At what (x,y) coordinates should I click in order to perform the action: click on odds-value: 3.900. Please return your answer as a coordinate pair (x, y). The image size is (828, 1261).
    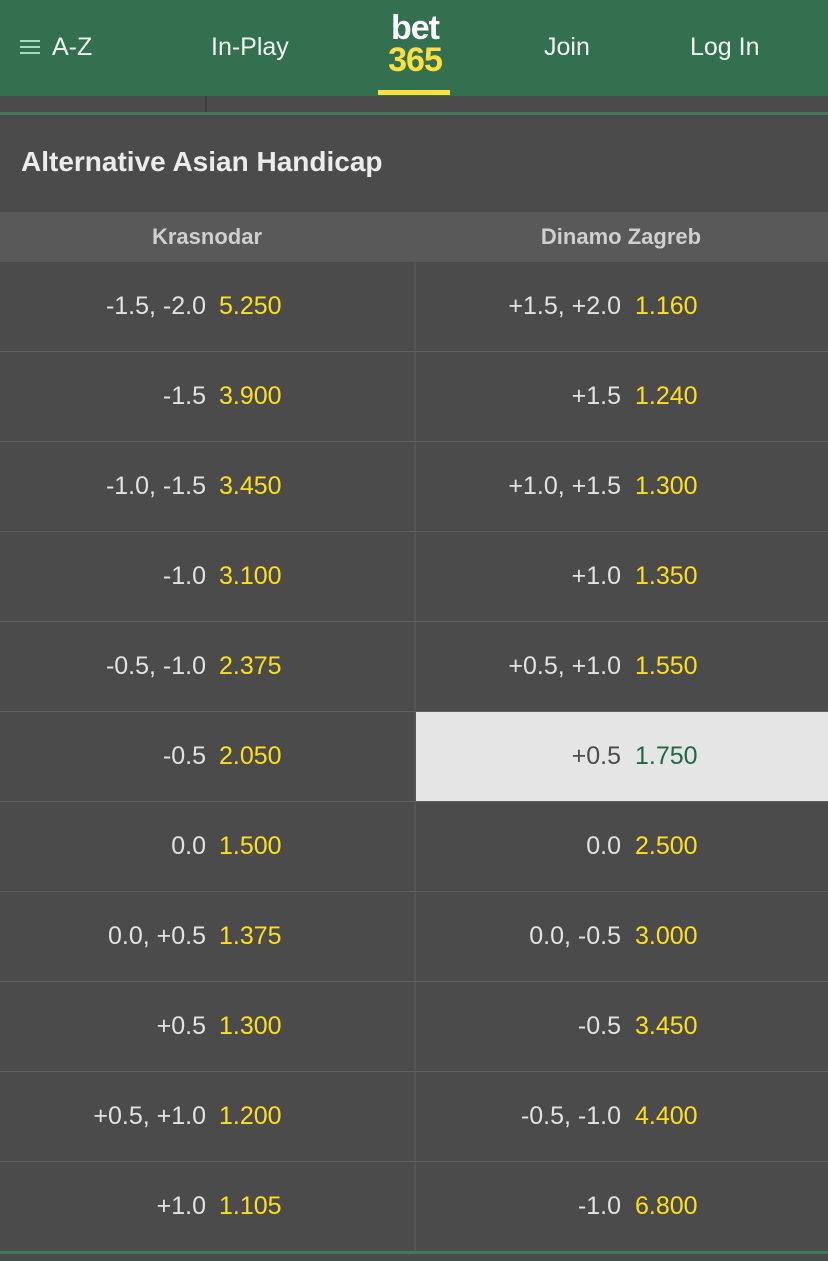
    Looking at the image, I should click on (250, 396).